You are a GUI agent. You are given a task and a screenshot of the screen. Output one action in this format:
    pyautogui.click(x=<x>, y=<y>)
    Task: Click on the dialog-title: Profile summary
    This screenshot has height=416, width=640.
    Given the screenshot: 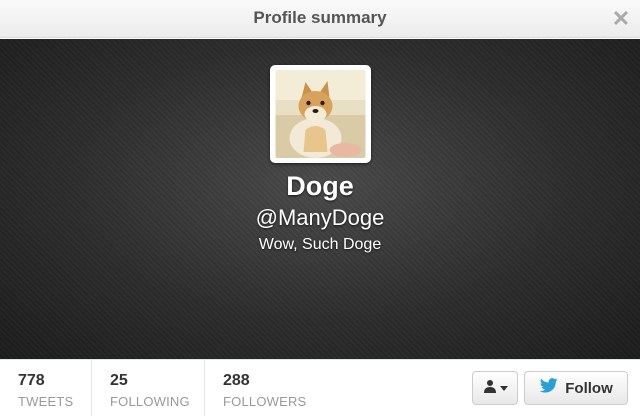 What is the action you would take?
    pyautogui.click(x=320, y=17)
    